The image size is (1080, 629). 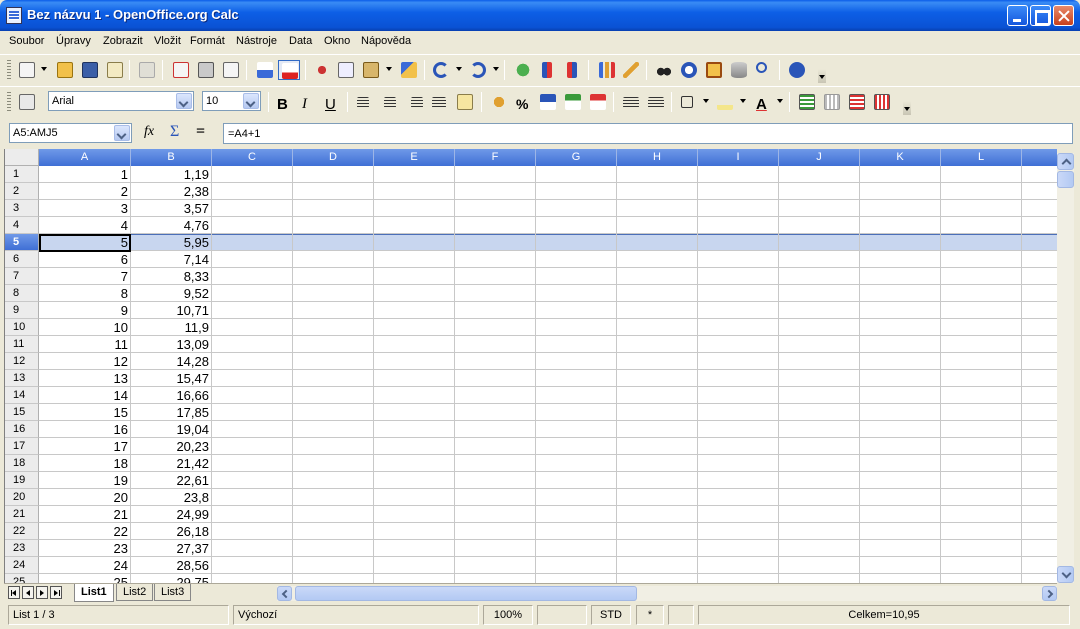 What do you see at coordinates (121, 101) in the screenshot?
I see `font-name-combo: Arial` at bounding box center [121, 101].